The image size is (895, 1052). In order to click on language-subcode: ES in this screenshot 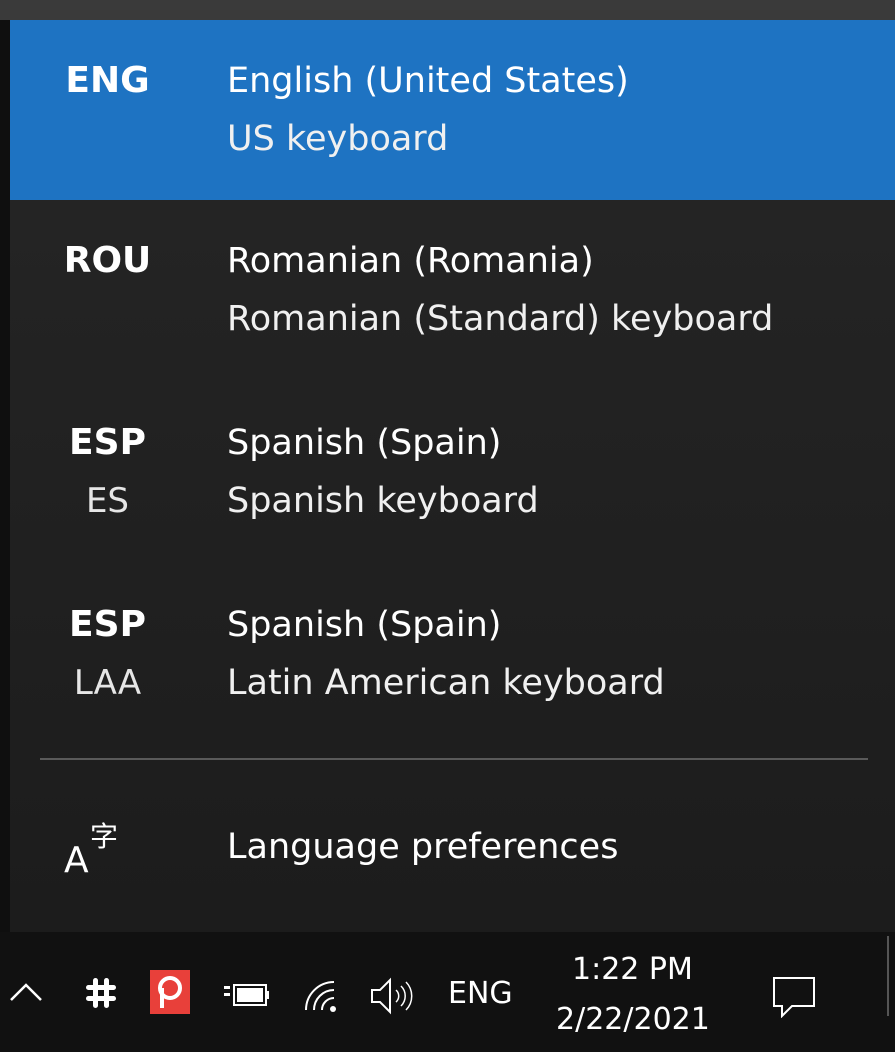, I will do `click(107, 501)`.